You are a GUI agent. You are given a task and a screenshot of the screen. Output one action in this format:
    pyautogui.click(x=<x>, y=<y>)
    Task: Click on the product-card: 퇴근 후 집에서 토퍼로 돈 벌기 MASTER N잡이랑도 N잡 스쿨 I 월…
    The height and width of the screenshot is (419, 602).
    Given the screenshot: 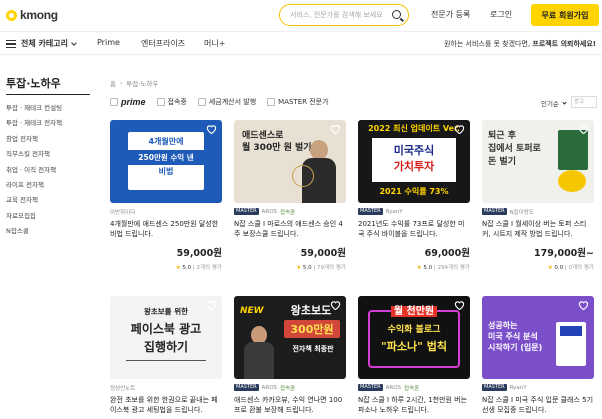 What is the action you would take?
    pyautogui.click(x=538, y=195)
    